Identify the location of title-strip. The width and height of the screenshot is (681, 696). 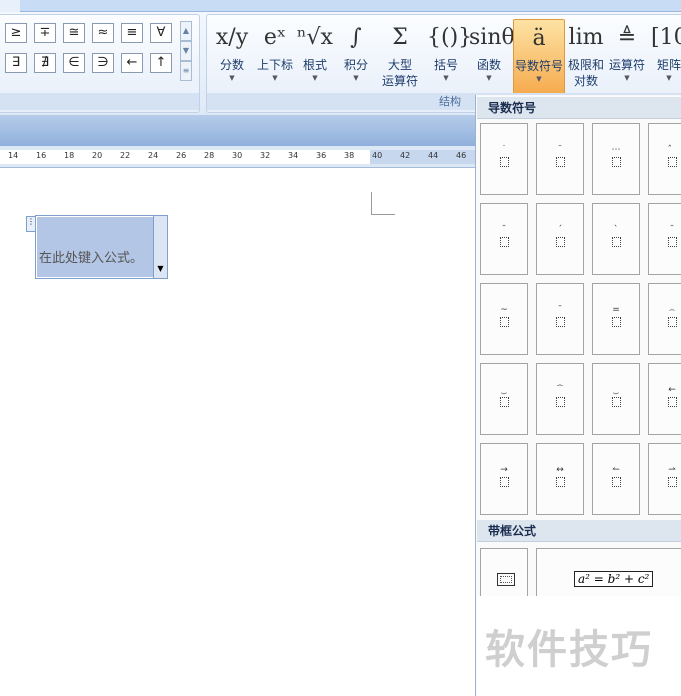
(340, 6).